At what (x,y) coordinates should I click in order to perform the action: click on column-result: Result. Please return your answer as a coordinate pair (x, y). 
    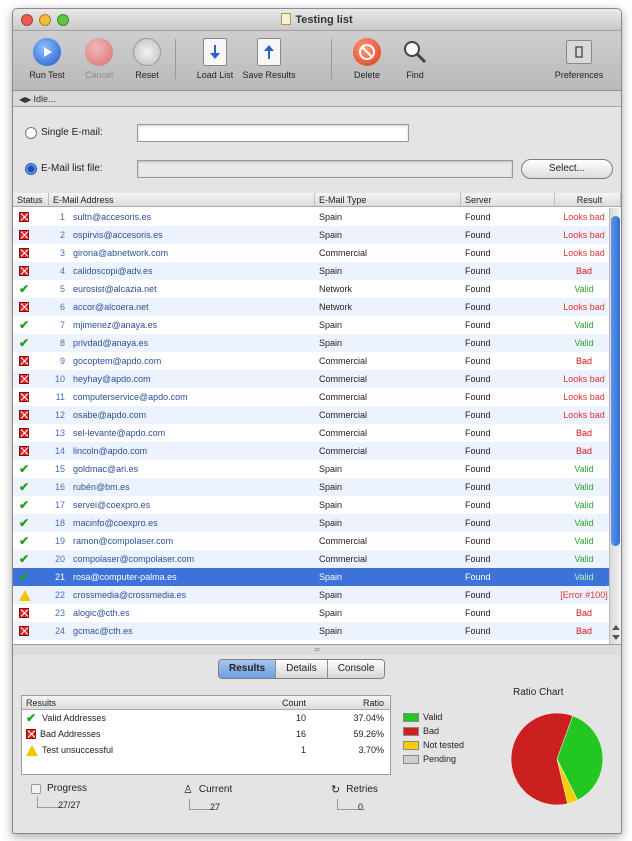
    Looking at the image, I should click on (588, 199).